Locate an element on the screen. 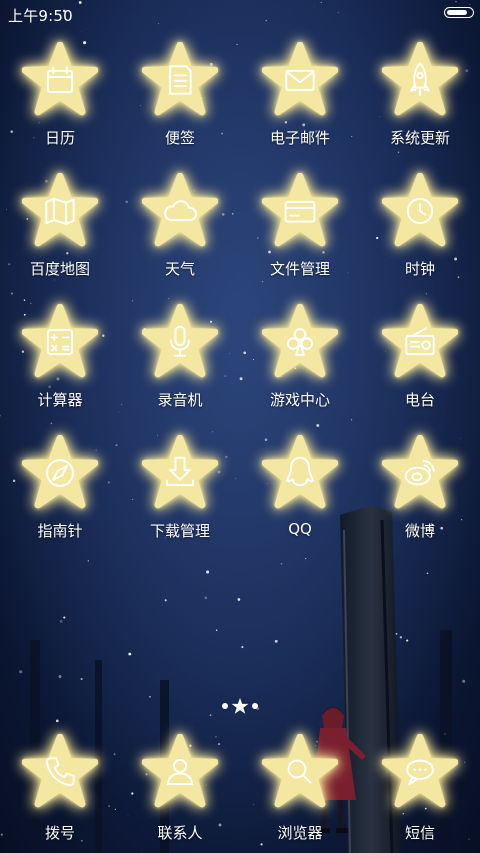 Image resolution: width=480 pixels, height=853 pixels. battery-fill is located at coordinates (457, 12).